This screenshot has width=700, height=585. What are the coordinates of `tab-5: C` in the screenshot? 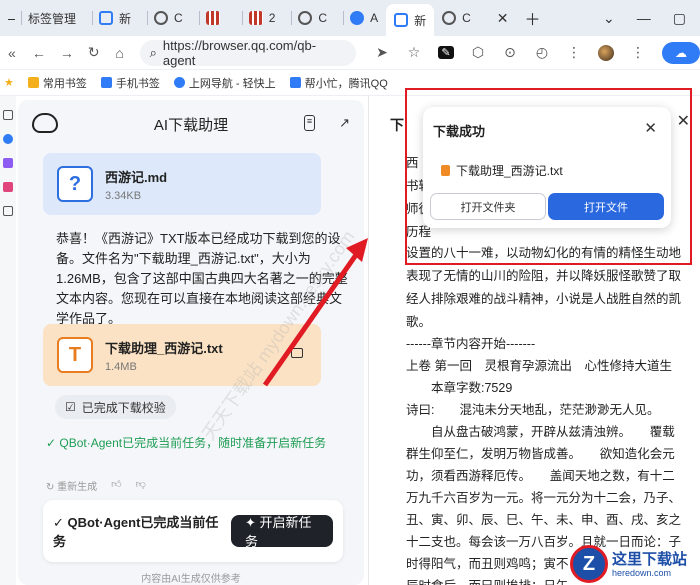 It's located at (309, 18).